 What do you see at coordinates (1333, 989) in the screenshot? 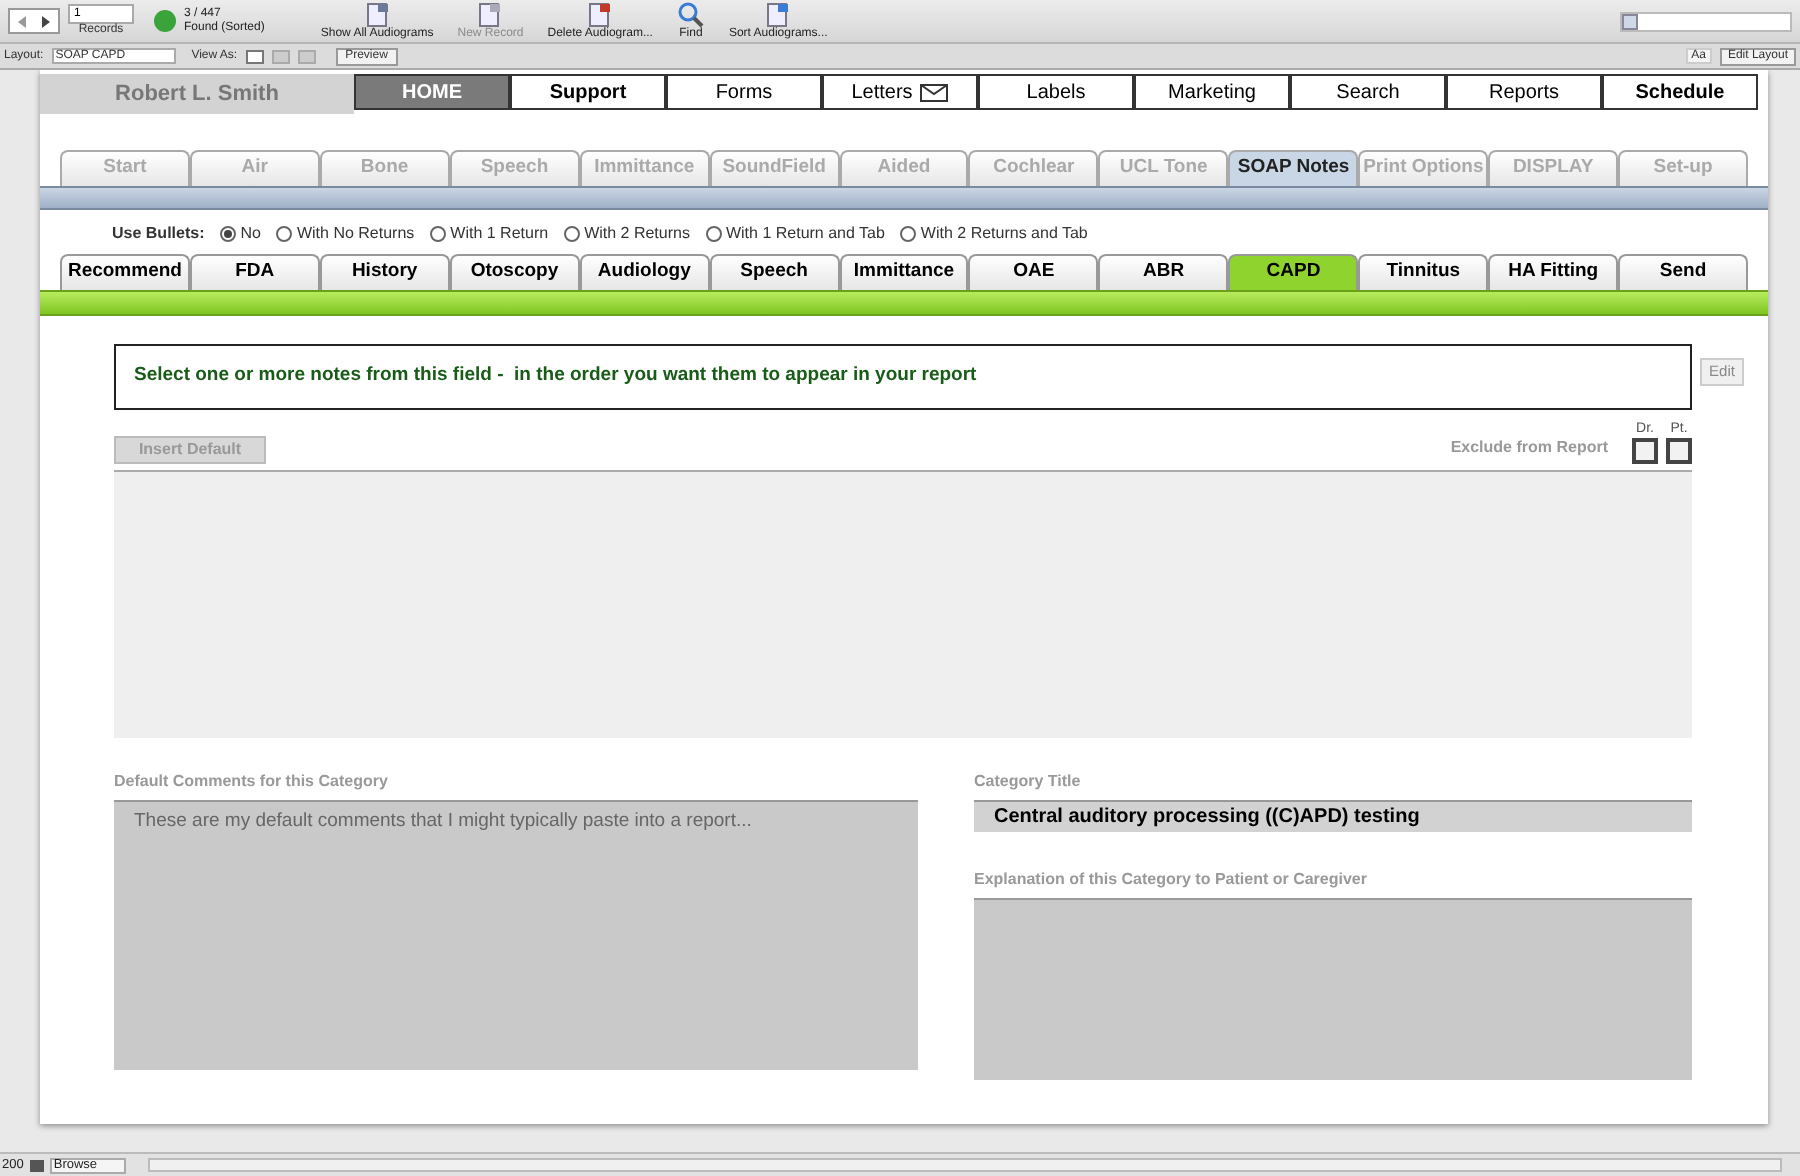
I see `explanation-field` at bounding box center [1333, 989].